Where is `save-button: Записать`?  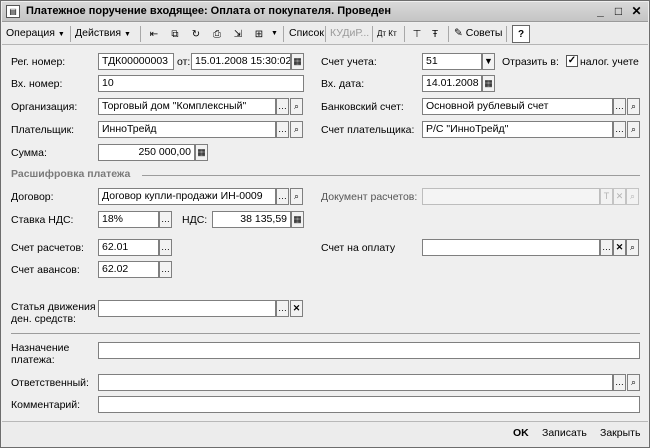
save-button: Записать is located at coordinates (564, 433).